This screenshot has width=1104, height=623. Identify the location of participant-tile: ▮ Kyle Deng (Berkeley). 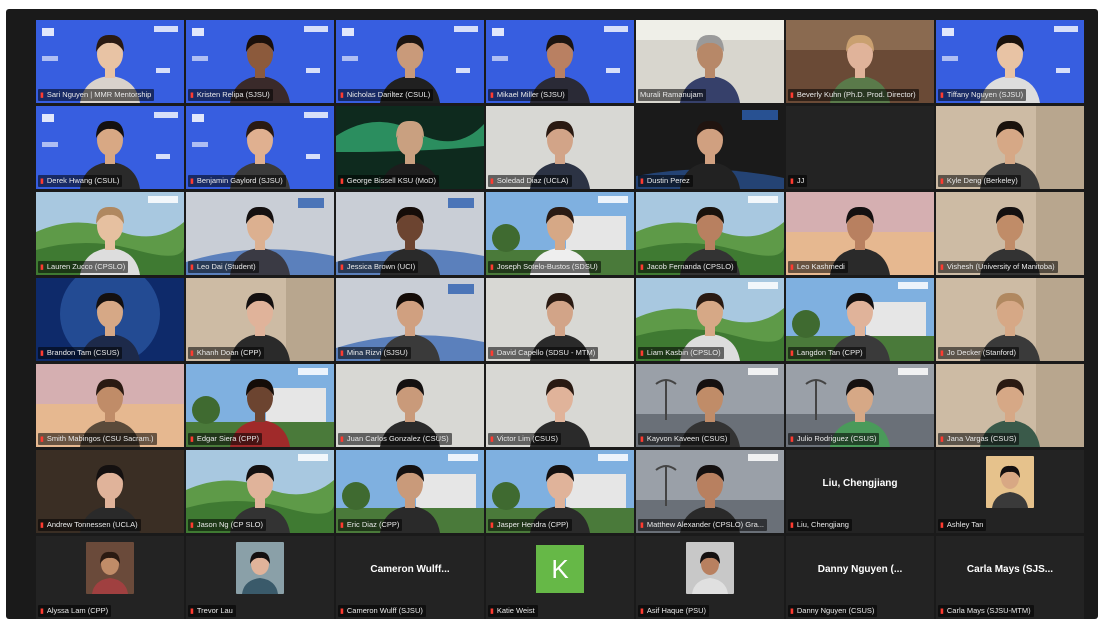
(1010, 147).